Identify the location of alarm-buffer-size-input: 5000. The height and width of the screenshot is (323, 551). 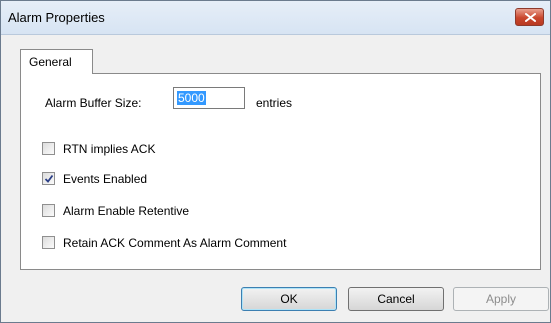
(209, 98).